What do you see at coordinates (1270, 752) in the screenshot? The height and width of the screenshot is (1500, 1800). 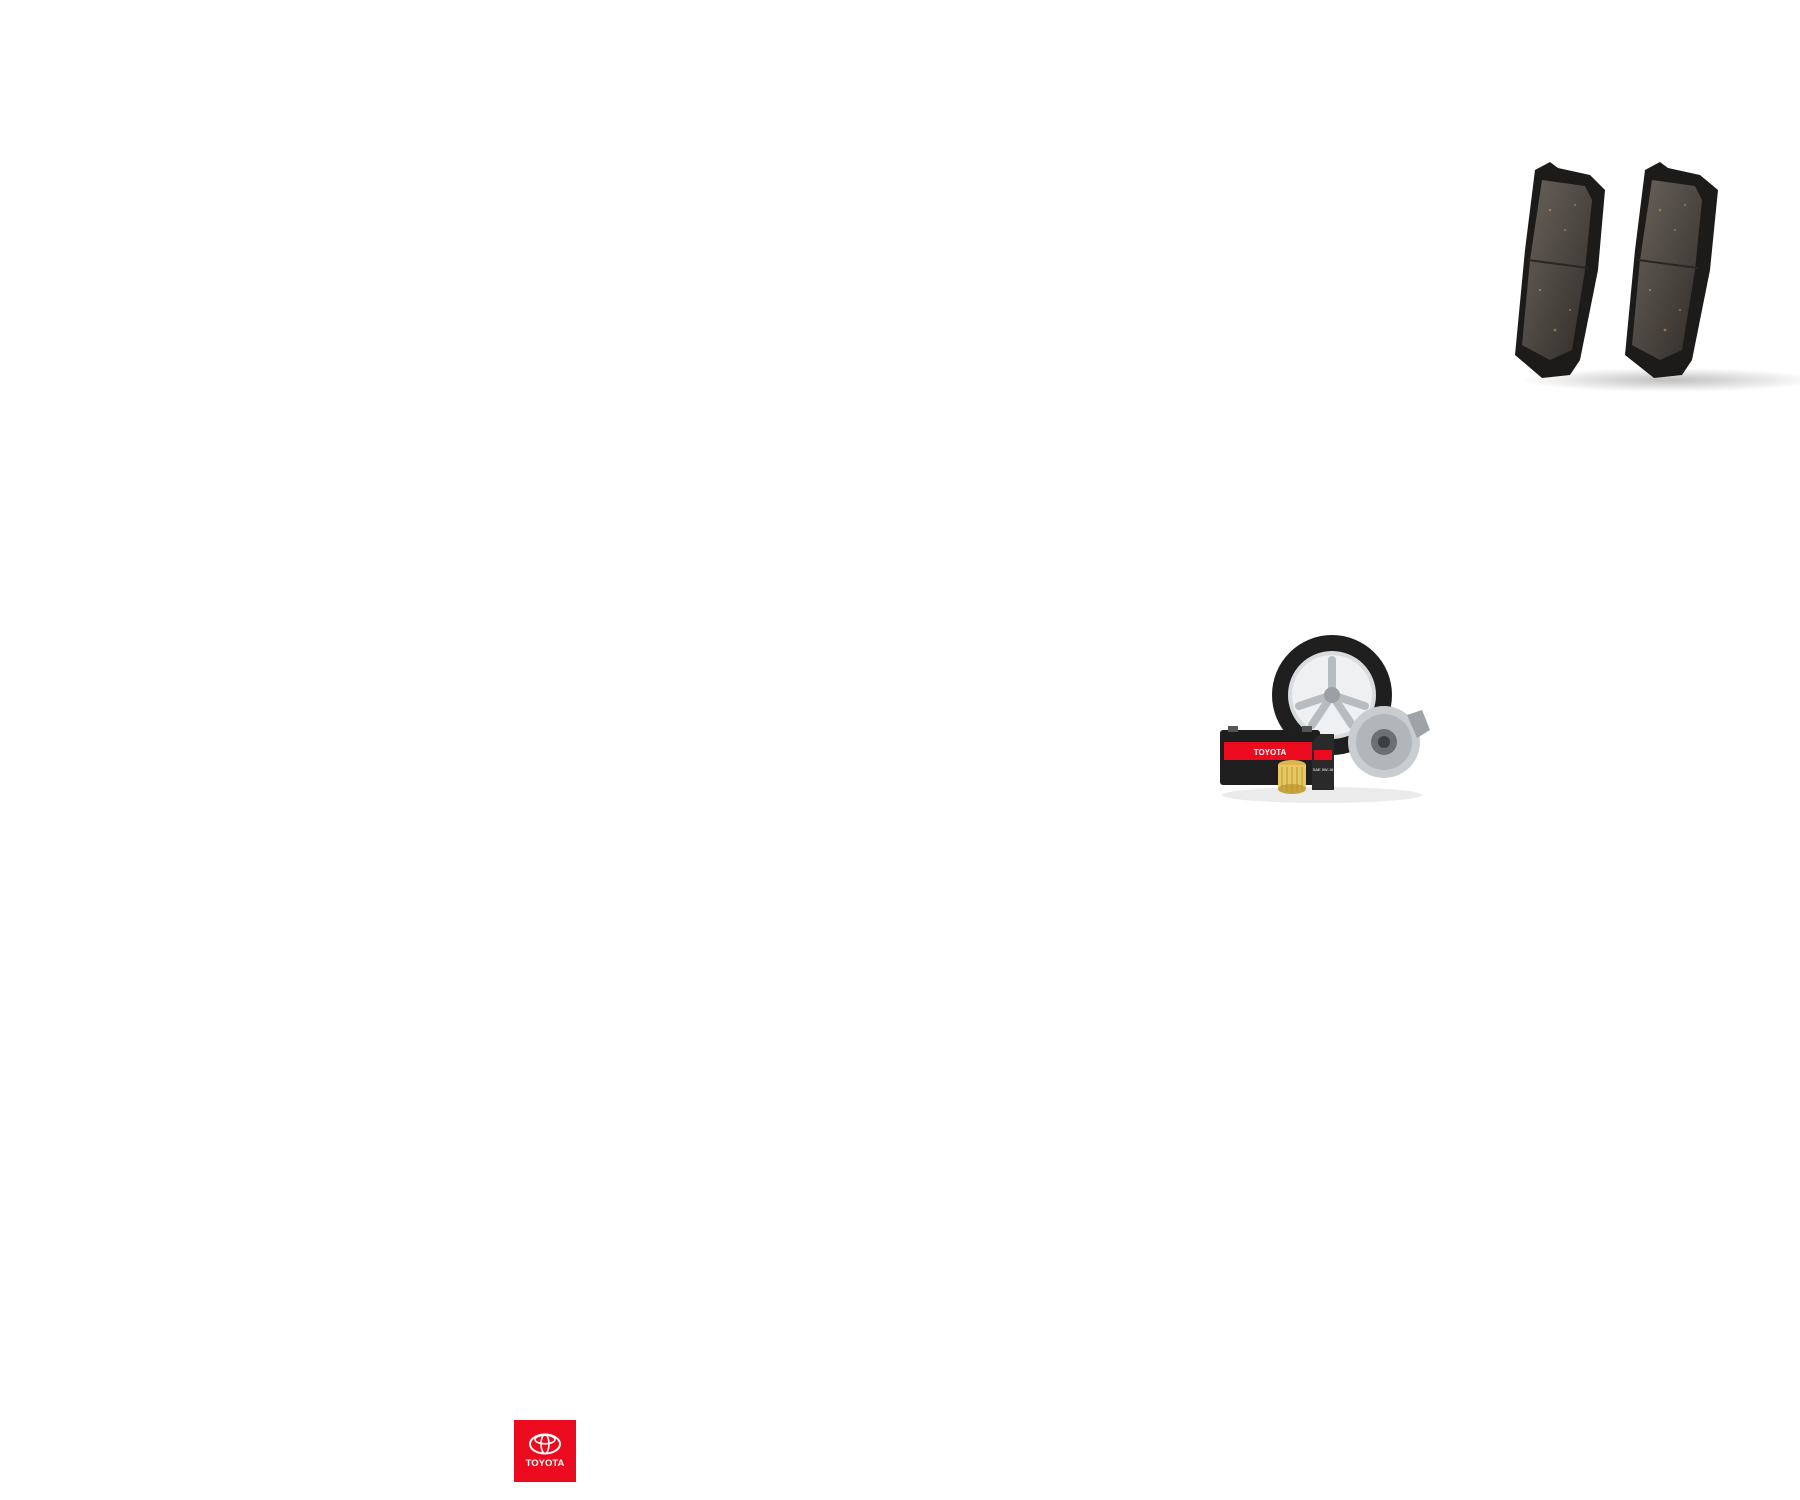 I see `battery-brand-label: TOYOTA` at bounding box center [1270, 752].